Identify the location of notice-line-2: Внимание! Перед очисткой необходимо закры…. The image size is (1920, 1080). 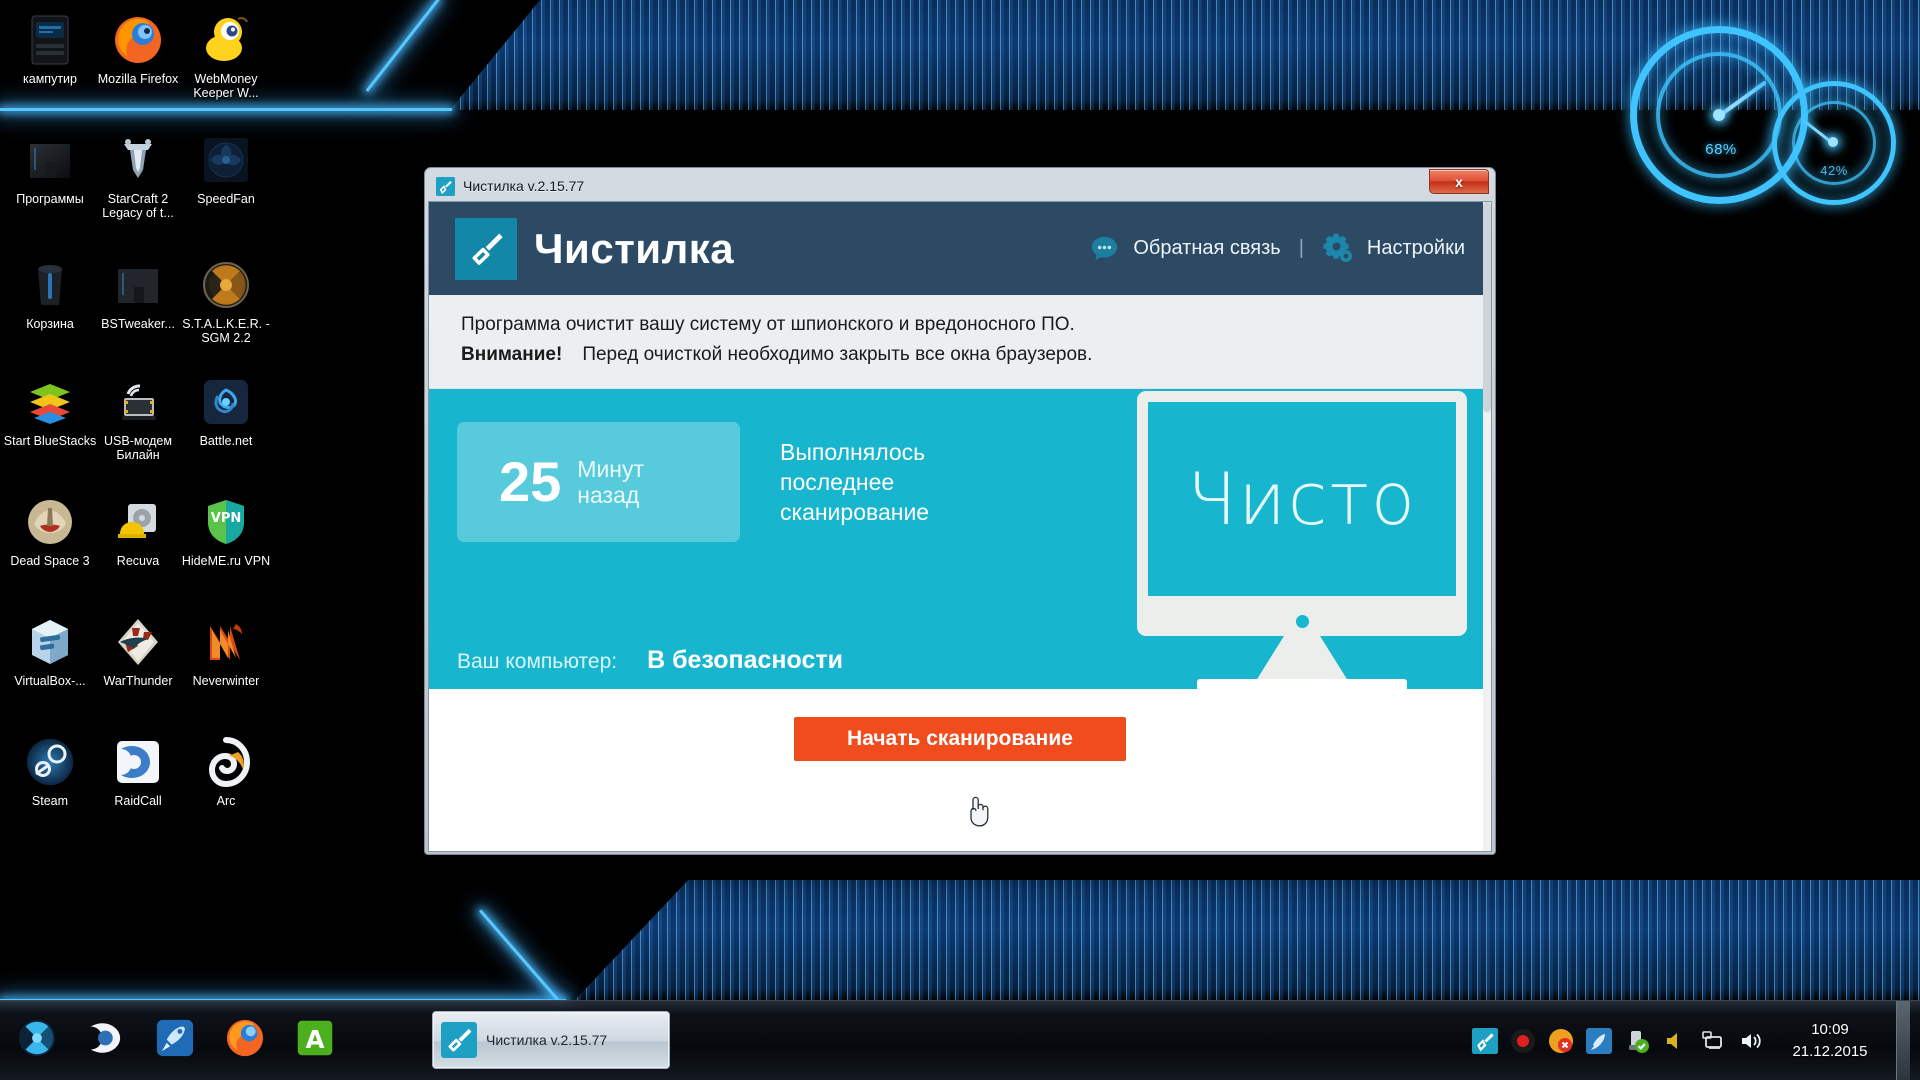
(960, 355).